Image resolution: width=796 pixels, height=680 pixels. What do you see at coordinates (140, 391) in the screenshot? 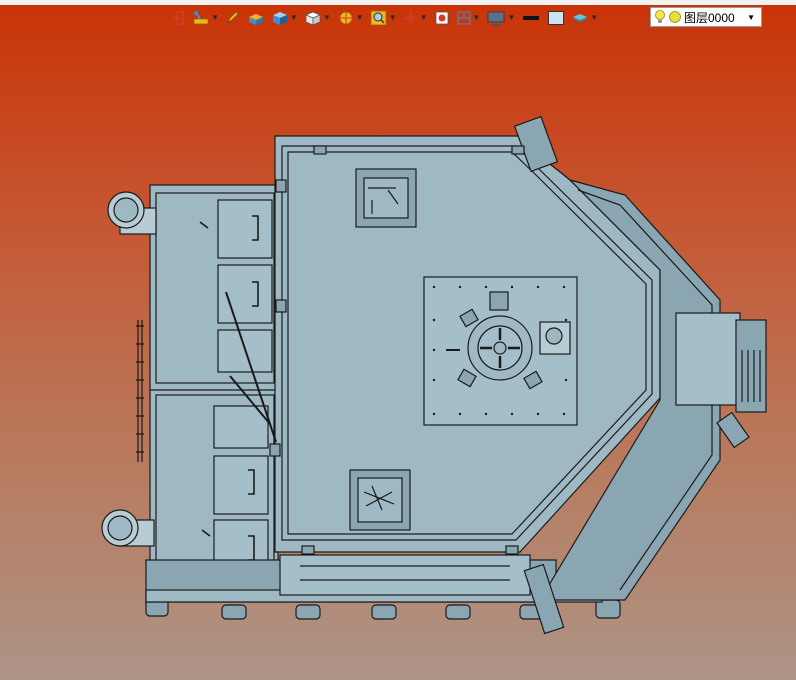
I see `left-rails` at bounding box center [140, 391].